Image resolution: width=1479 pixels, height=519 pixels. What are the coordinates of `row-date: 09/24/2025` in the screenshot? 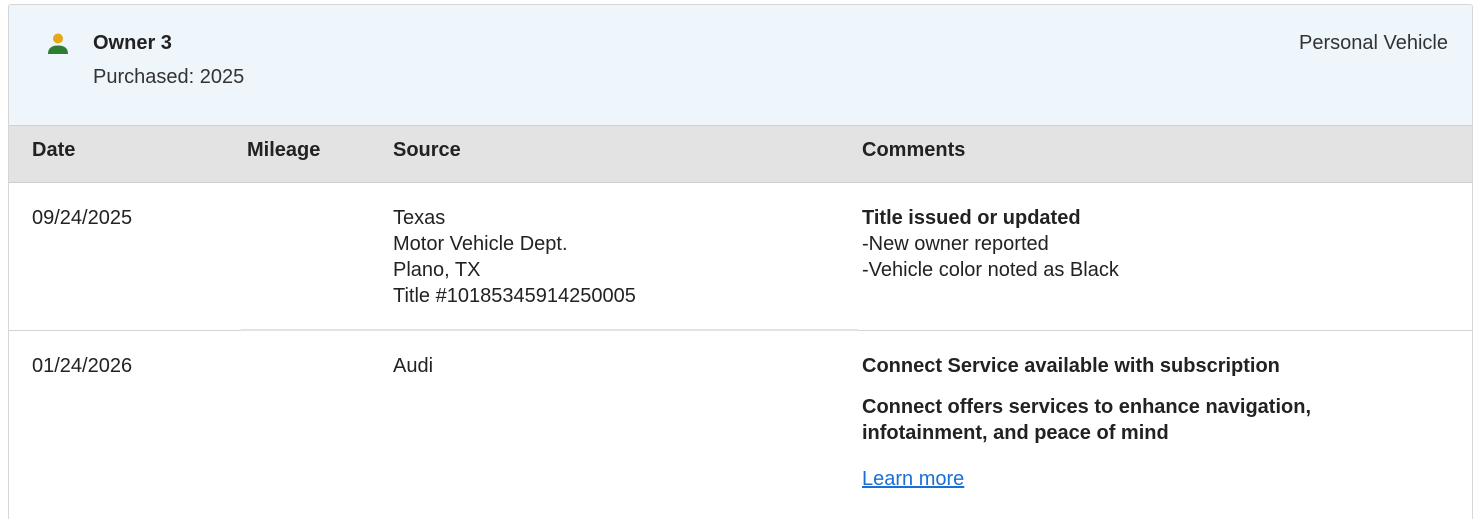 It's located at (82, 218).